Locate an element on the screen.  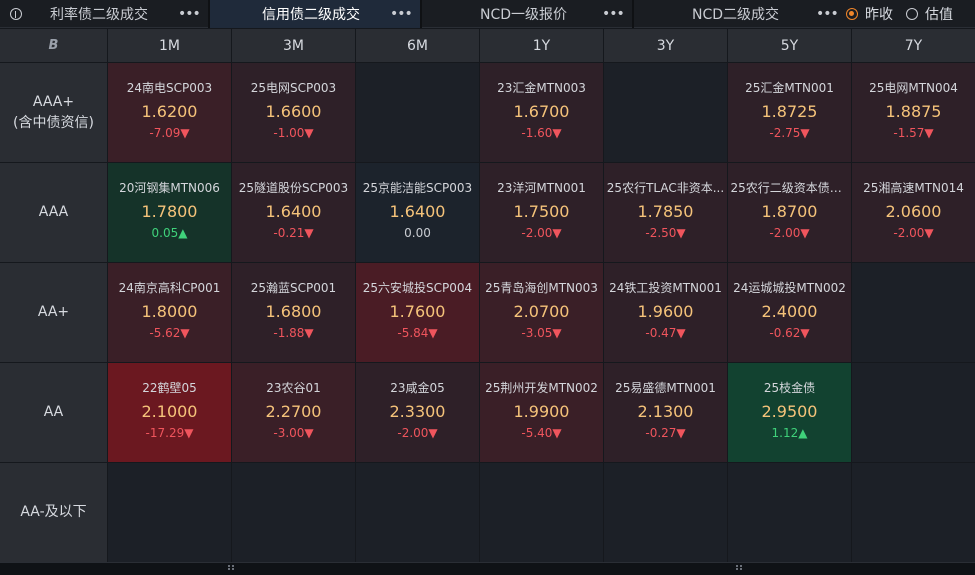
bond-yield: 1.6800 is located at coordinates (293, 311).